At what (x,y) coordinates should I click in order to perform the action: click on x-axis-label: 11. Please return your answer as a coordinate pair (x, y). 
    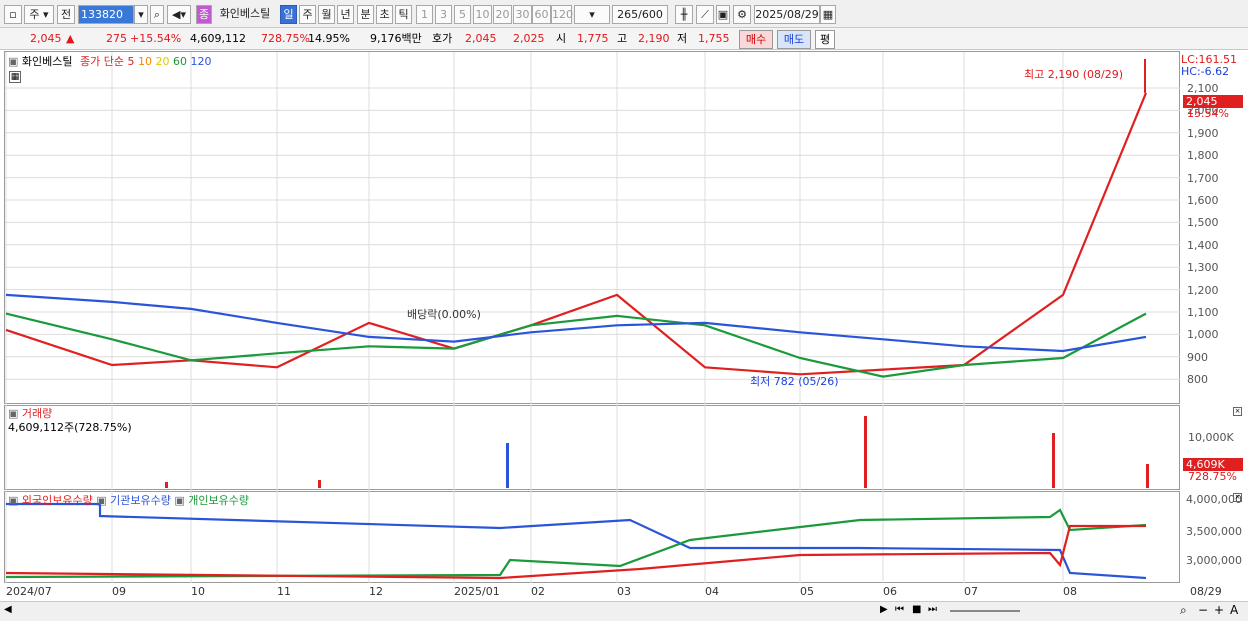
    Looking at the image, I should click on (284, 591).